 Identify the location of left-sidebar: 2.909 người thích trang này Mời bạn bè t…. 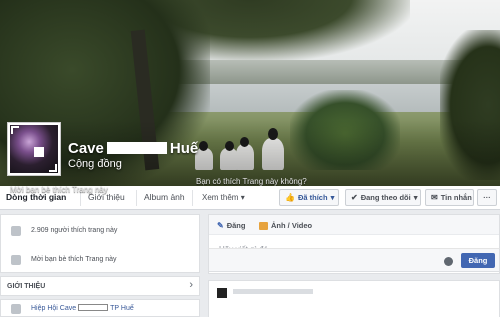
(100, 265).